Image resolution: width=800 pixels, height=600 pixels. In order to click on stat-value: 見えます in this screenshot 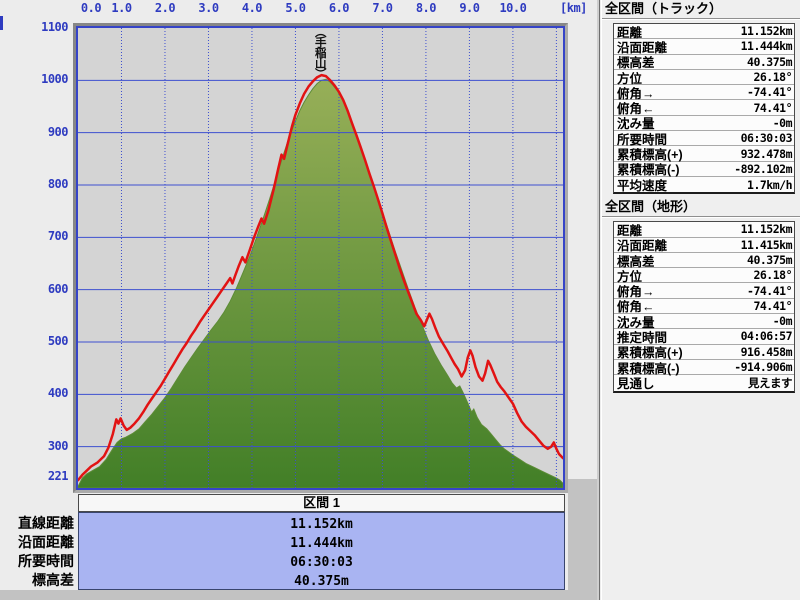, I will do `click(770, 382)`.